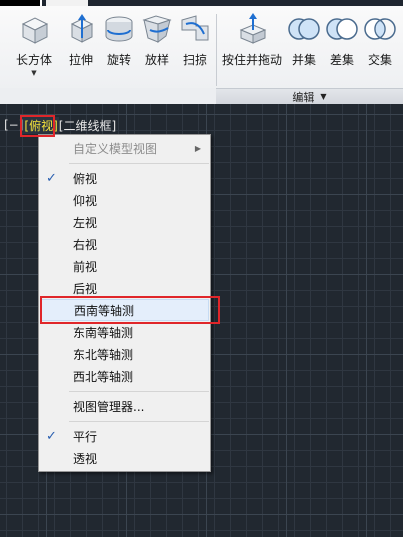  I want to click on presspull-button: 按住并拖动, so click(252, 40).